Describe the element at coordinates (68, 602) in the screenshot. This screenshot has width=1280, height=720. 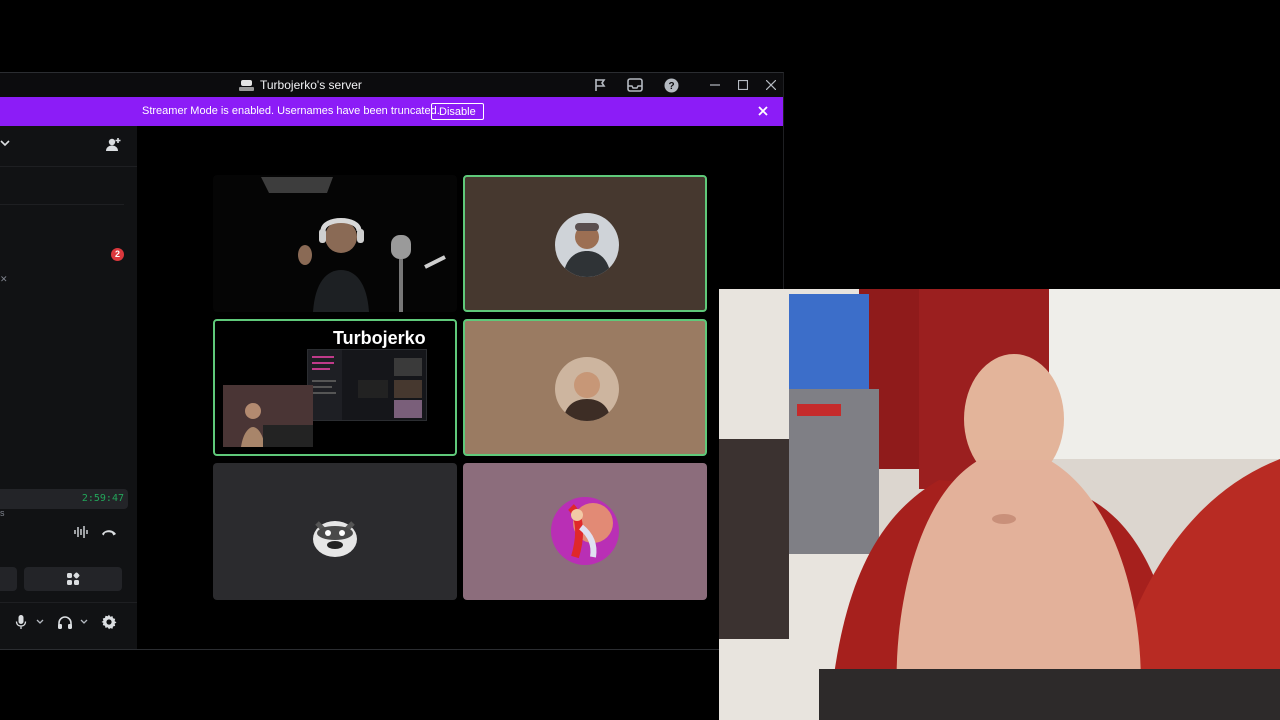
I see `panel-divider` at that location.